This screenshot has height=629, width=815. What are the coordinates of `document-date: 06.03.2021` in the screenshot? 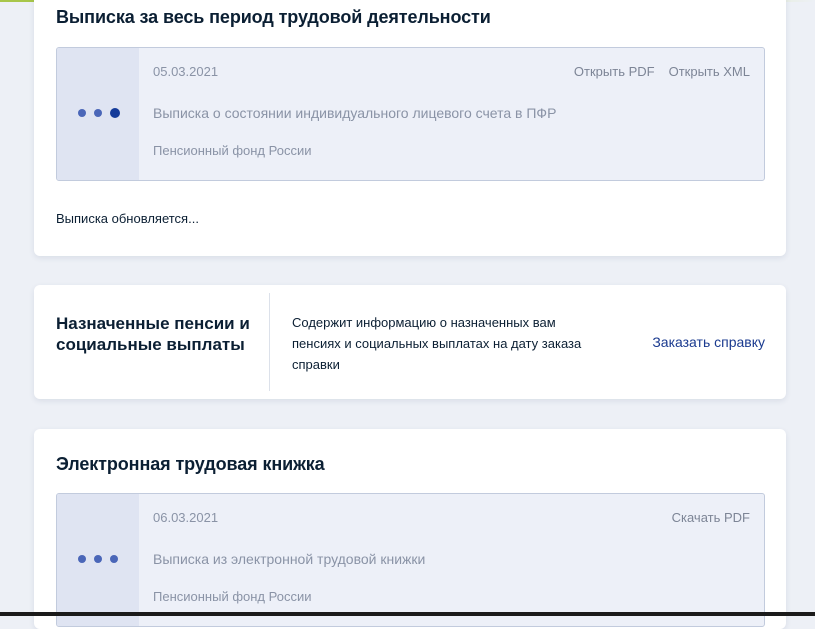 It's located at (186, 517).